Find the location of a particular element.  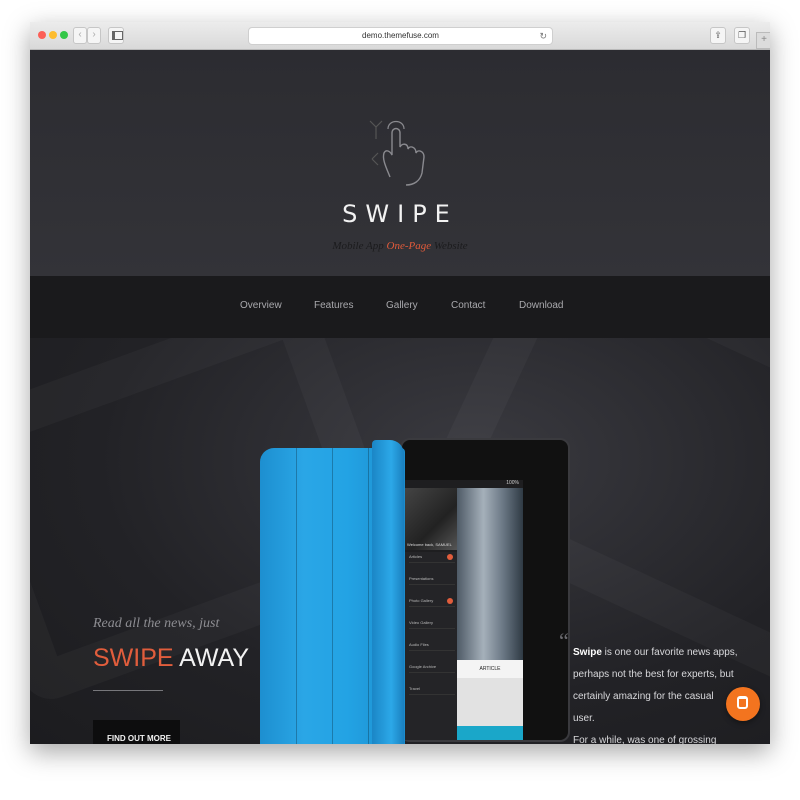

quote-icon: “ is located at coordinates (564, 640).